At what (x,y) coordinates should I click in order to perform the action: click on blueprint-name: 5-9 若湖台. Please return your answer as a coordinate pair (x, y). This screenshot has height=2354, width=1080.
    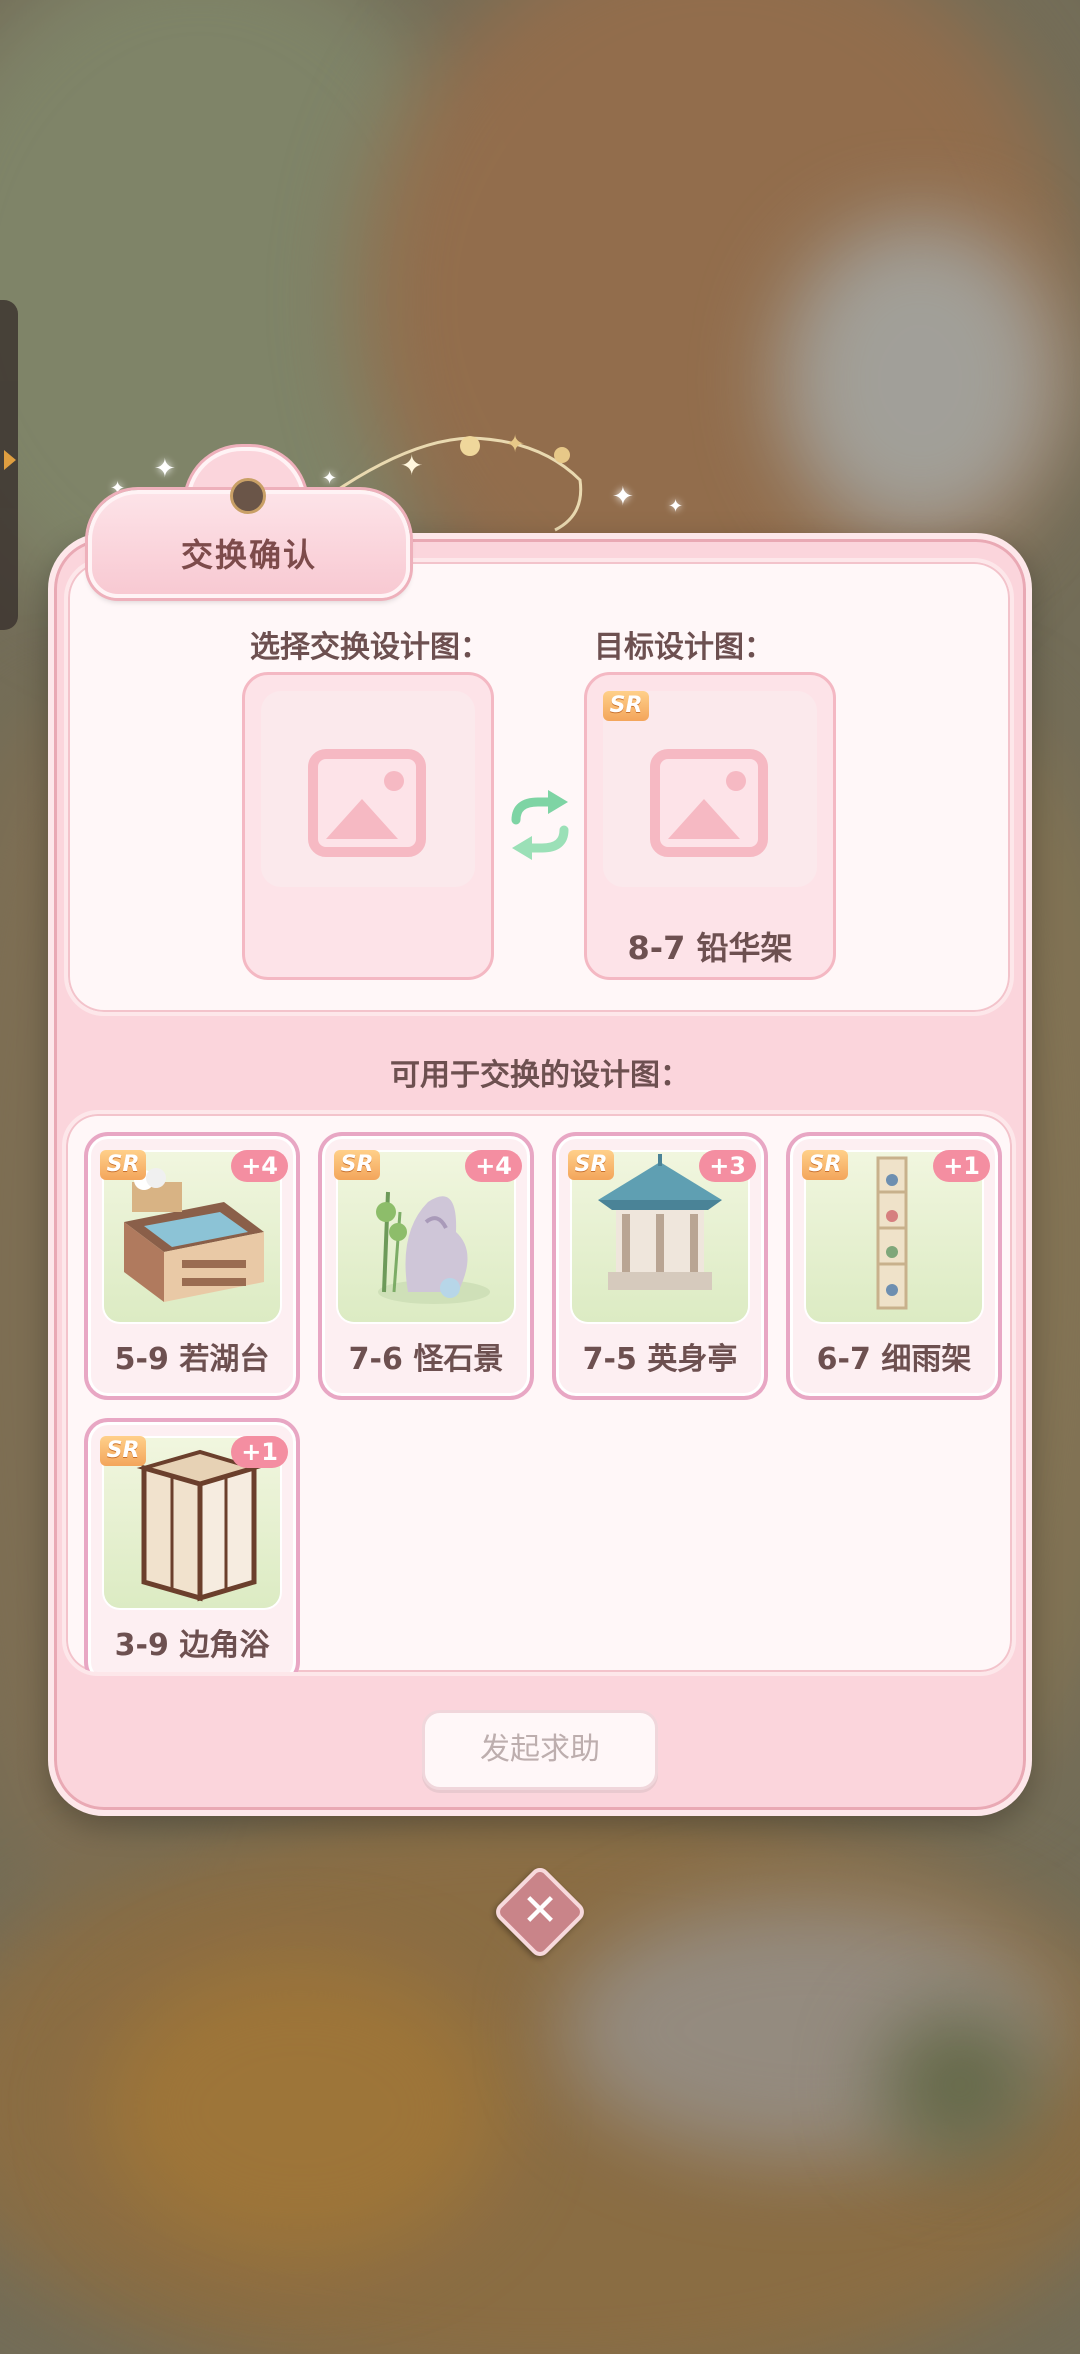
    Looking at the image, I should click on (192, 1359).